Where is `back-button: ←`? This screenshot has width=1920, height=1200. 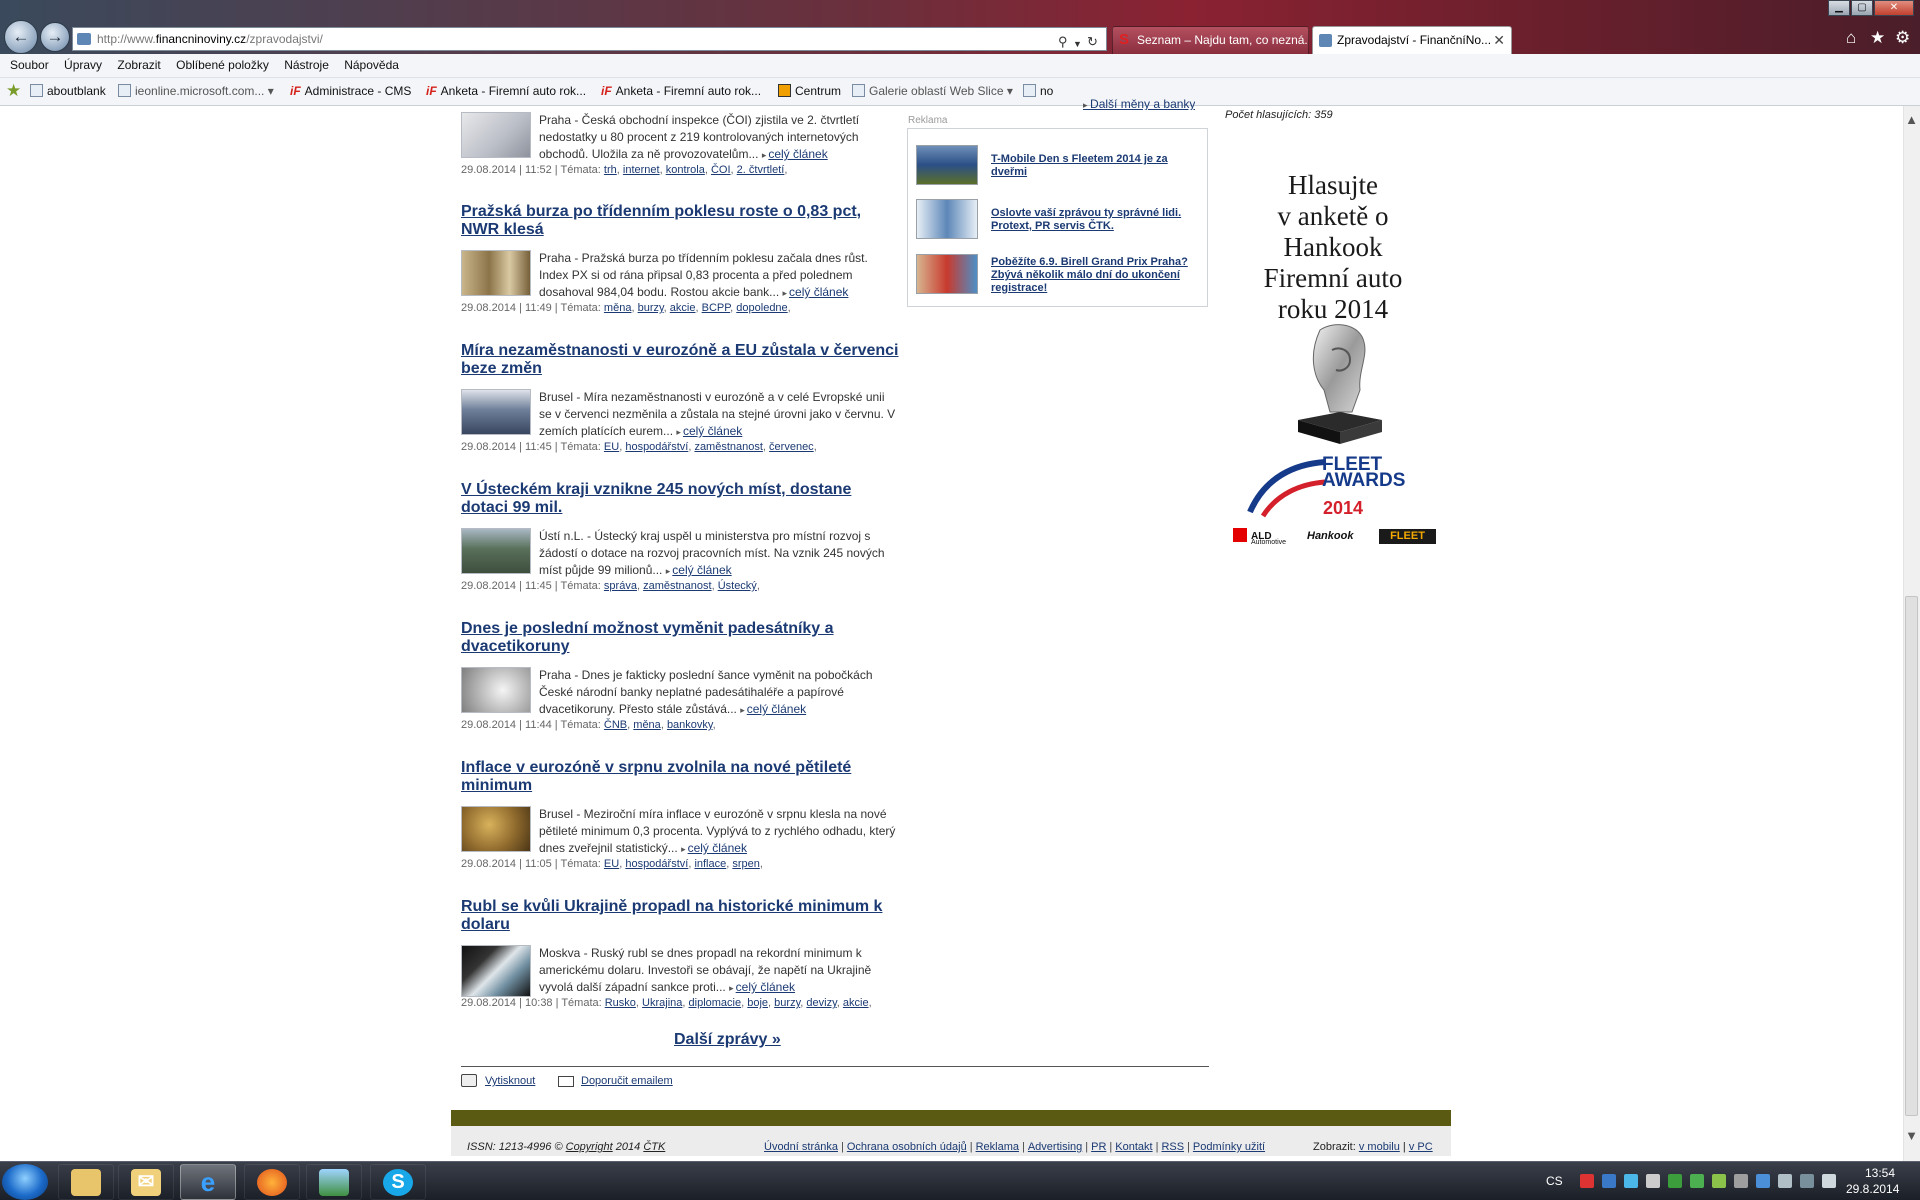 back-button: ← is located at coordinates (21, 37).